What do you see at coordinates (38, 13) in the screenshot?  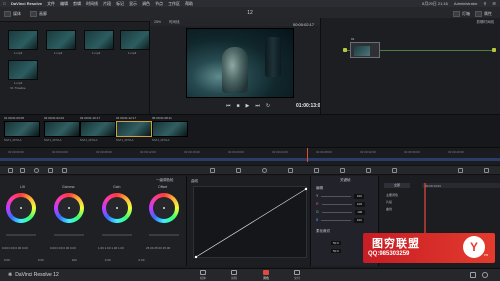 I see `gallery-button: 画廊` at bounding box center [38, 13].